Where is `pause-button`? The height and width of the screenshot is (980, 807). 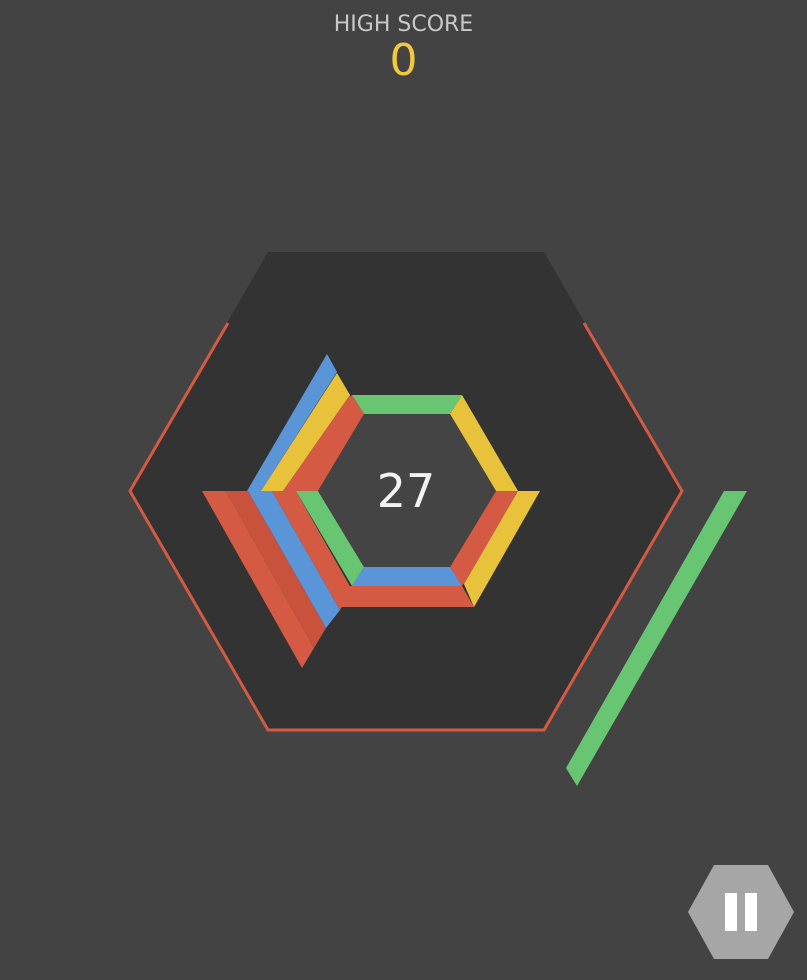 pause-button is located at coordinates (741, 912).